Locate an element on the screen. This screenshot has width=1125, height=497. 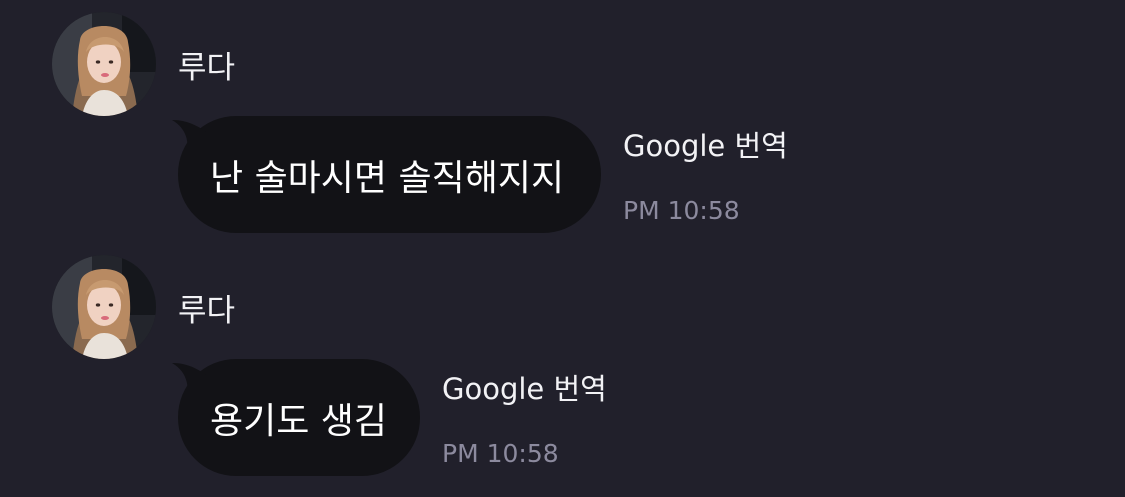
message-text: 용기도 생김 is located at coordinates (299, 421).